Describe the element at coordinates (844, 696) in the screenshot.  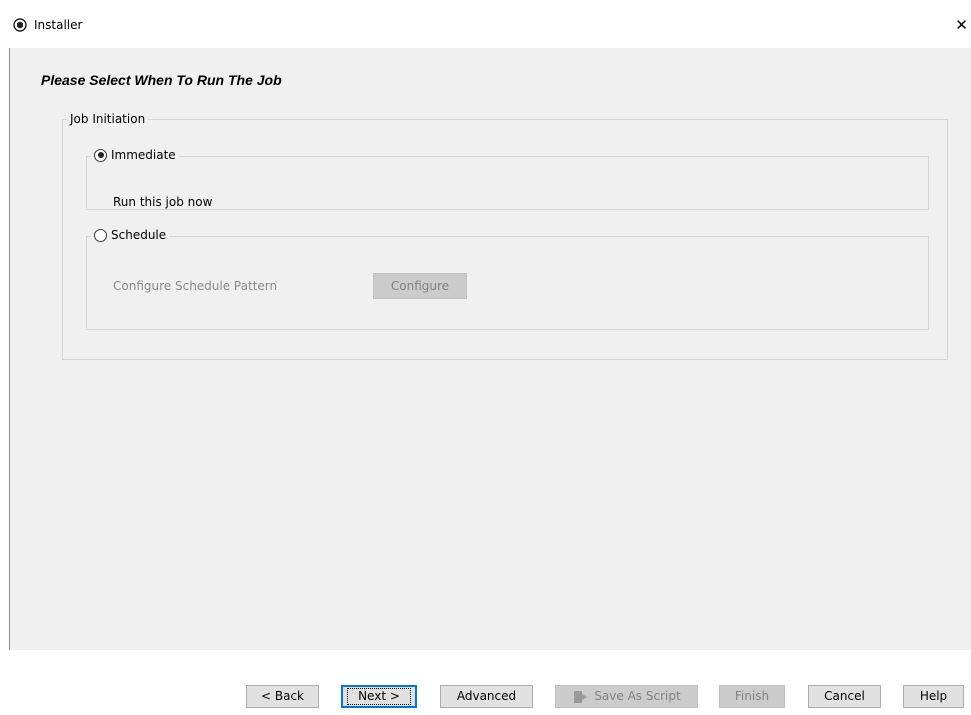
I see `cancel-button: Cancel` at that location.